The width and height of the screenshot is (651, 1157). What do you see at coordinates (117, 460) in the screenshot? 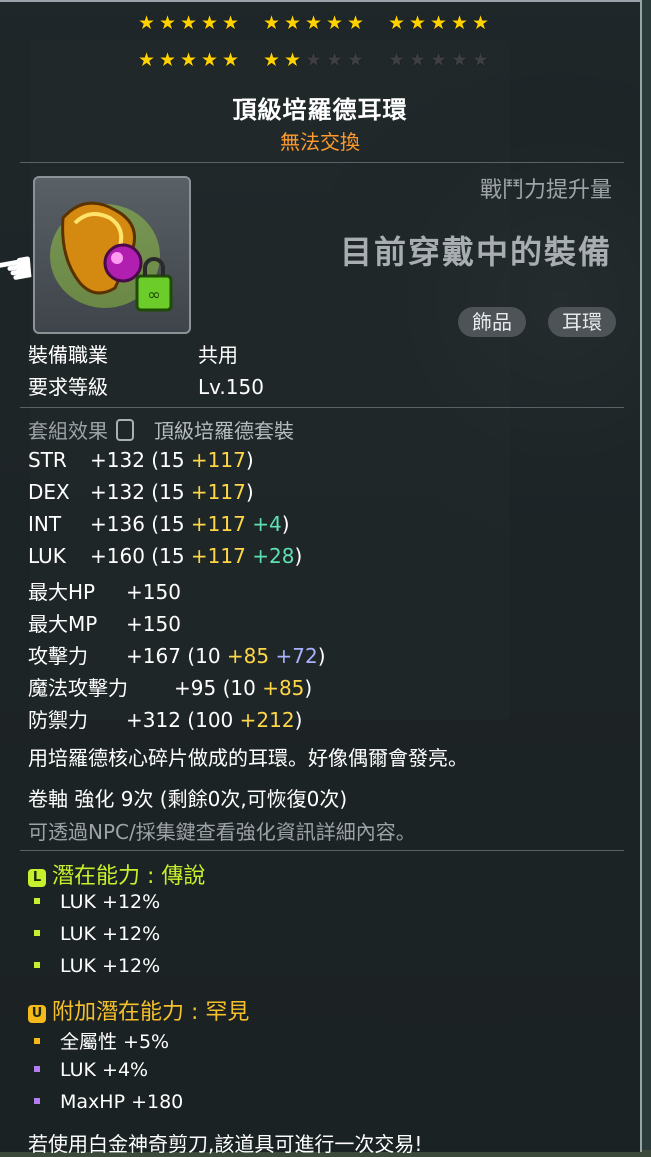
I see `stat-total: +132` at bounding box center [117, 460].